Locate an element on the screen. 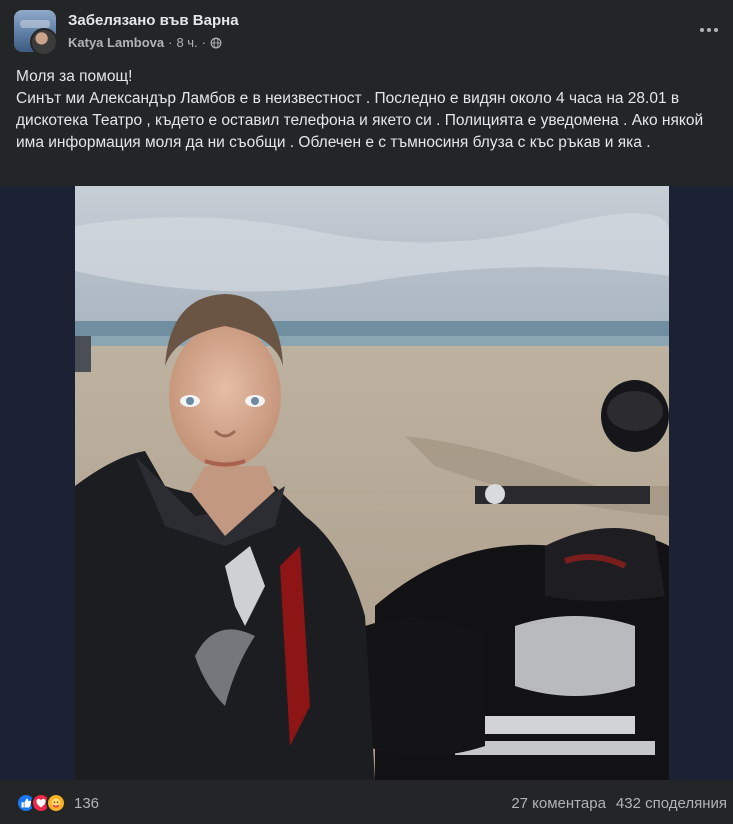 The image size is (733, 824). comments-count-link: 27 коментара is located at coordinates (558, 803).